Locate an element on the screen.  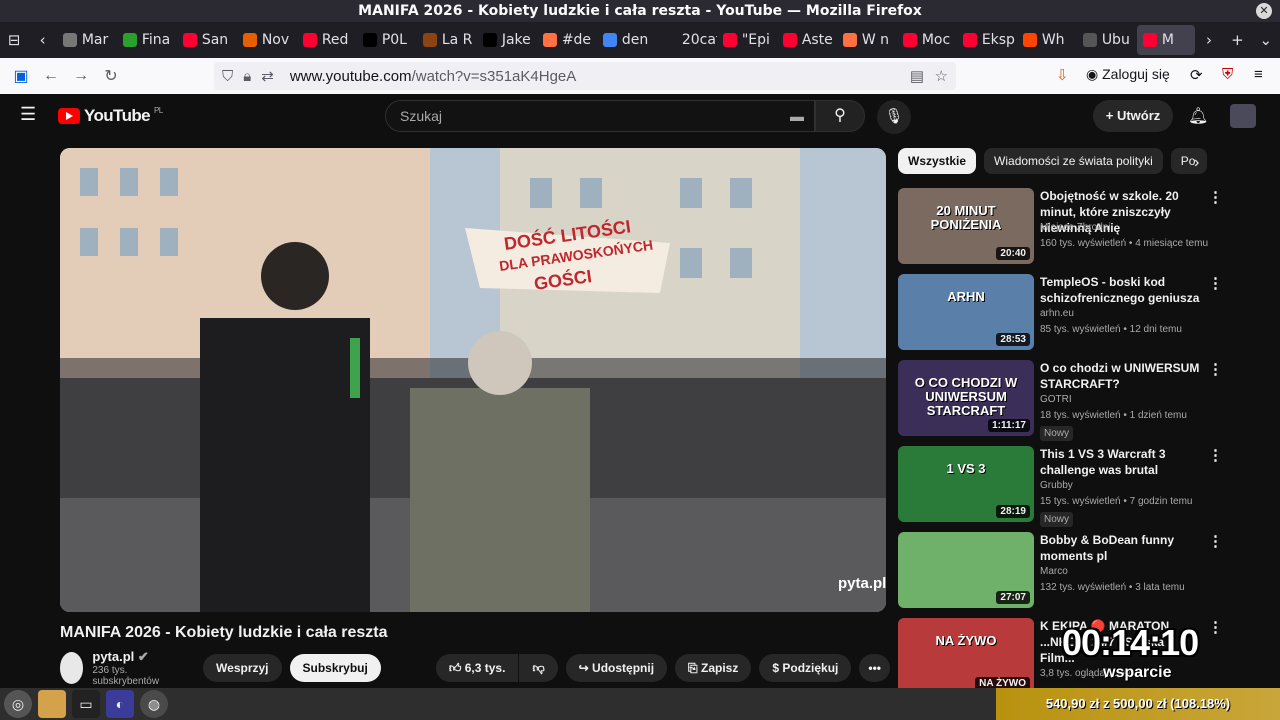
window-close-icon: ✕ is located at coordinates (1264, 11).